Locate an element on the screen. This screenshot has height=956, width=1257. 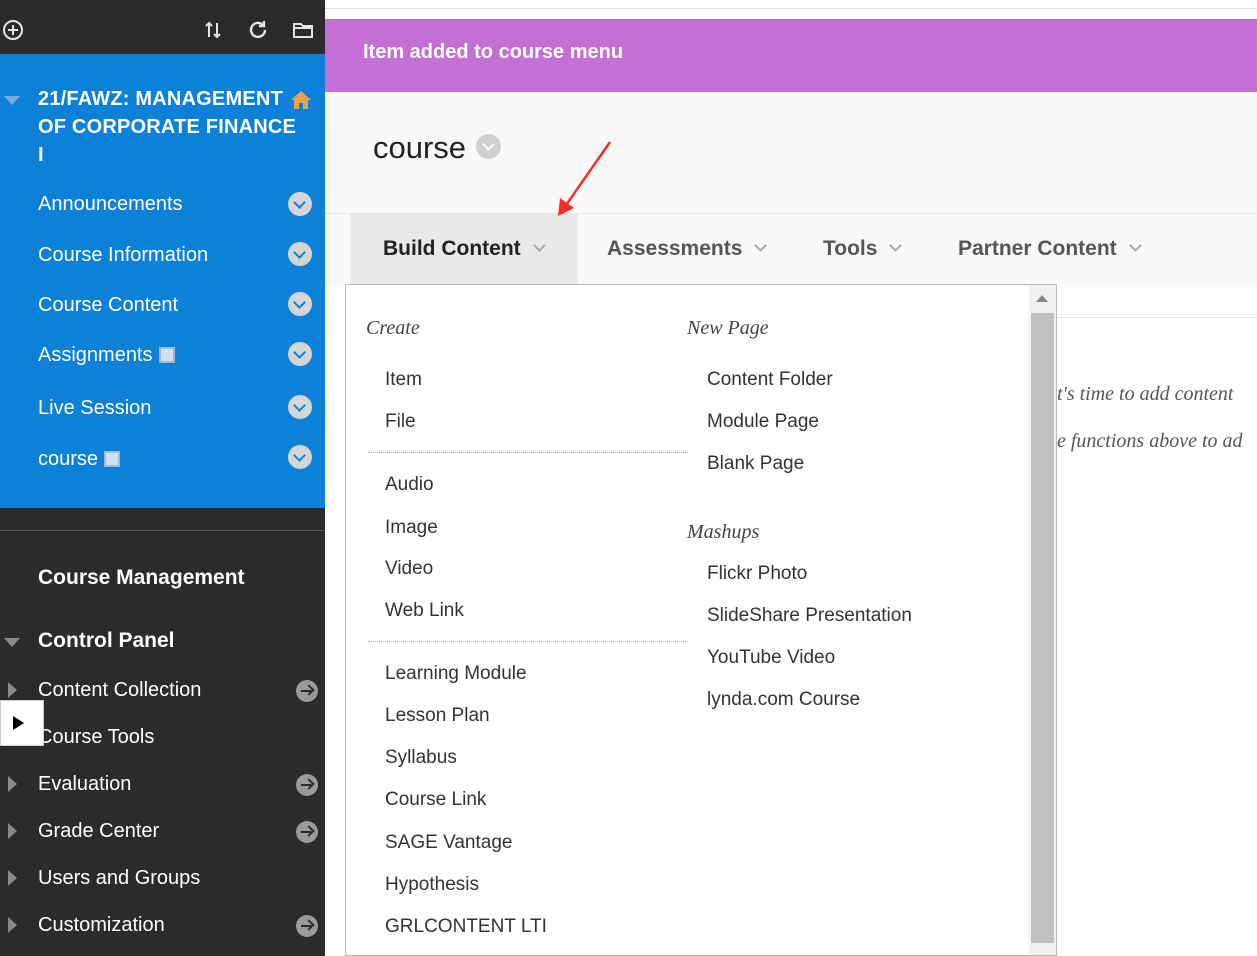
course-menu-item-course-information: Course Information is located at coordinates (123, 255).